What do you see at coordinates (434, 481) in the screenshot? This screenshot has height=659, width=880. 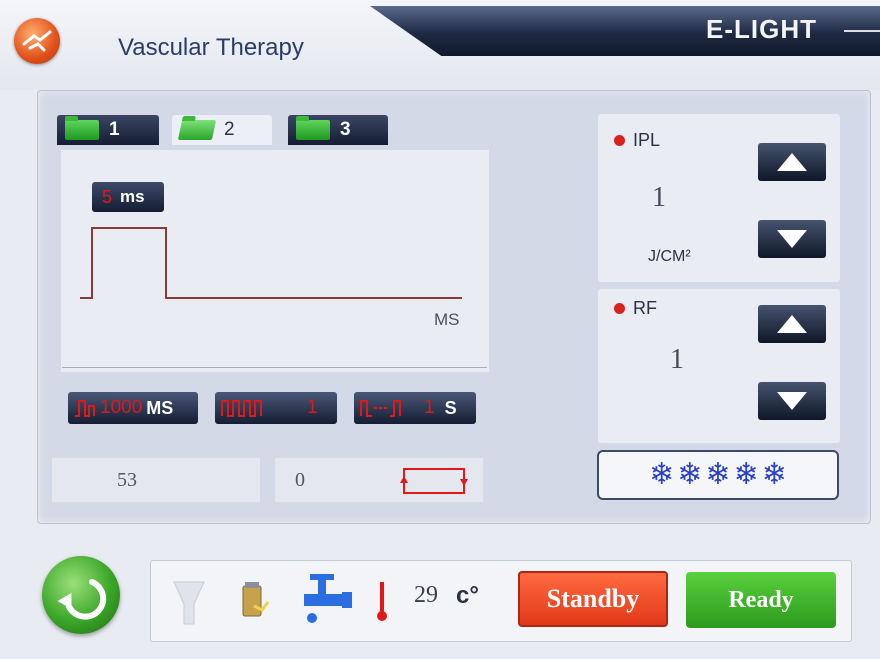 I see `reset-icon` at bounding box center [434, 481].